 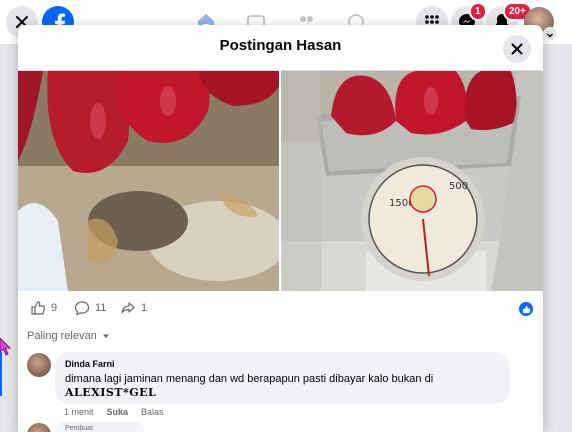 I want to click on comment-actions: 1 menit Suka Balas, so click(x=114, y=412).